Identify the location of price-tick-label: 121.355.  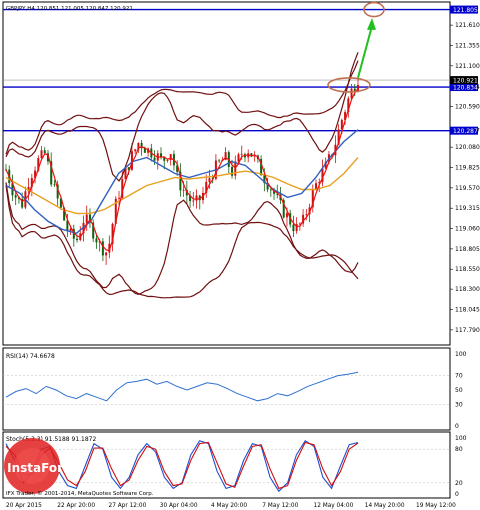
(467, 45).